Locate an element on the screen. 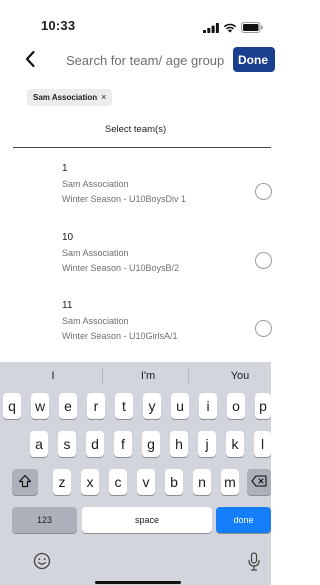 The image size is (320, 585). wifi-icon is located at coordinates (230, 29).